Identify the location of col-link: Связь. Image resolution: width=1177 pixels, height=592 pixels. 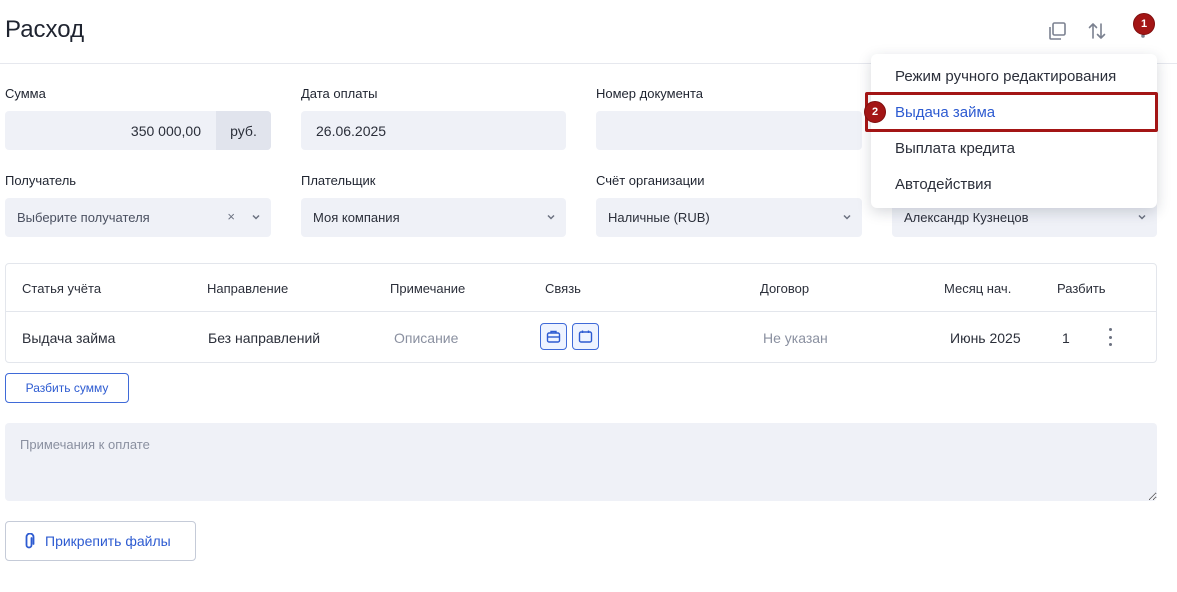
(563, 288).